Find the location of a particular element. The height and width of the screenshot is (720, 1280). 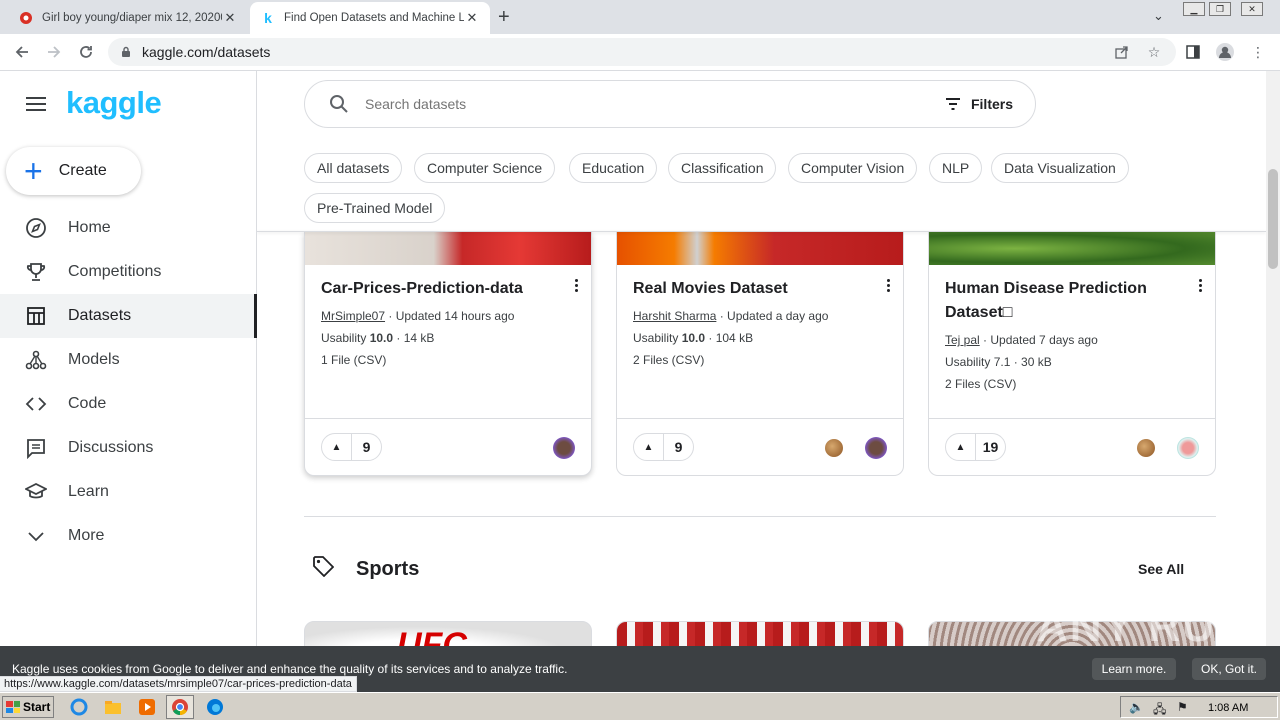

chip-education: Education is located at coordinates (613, 168).